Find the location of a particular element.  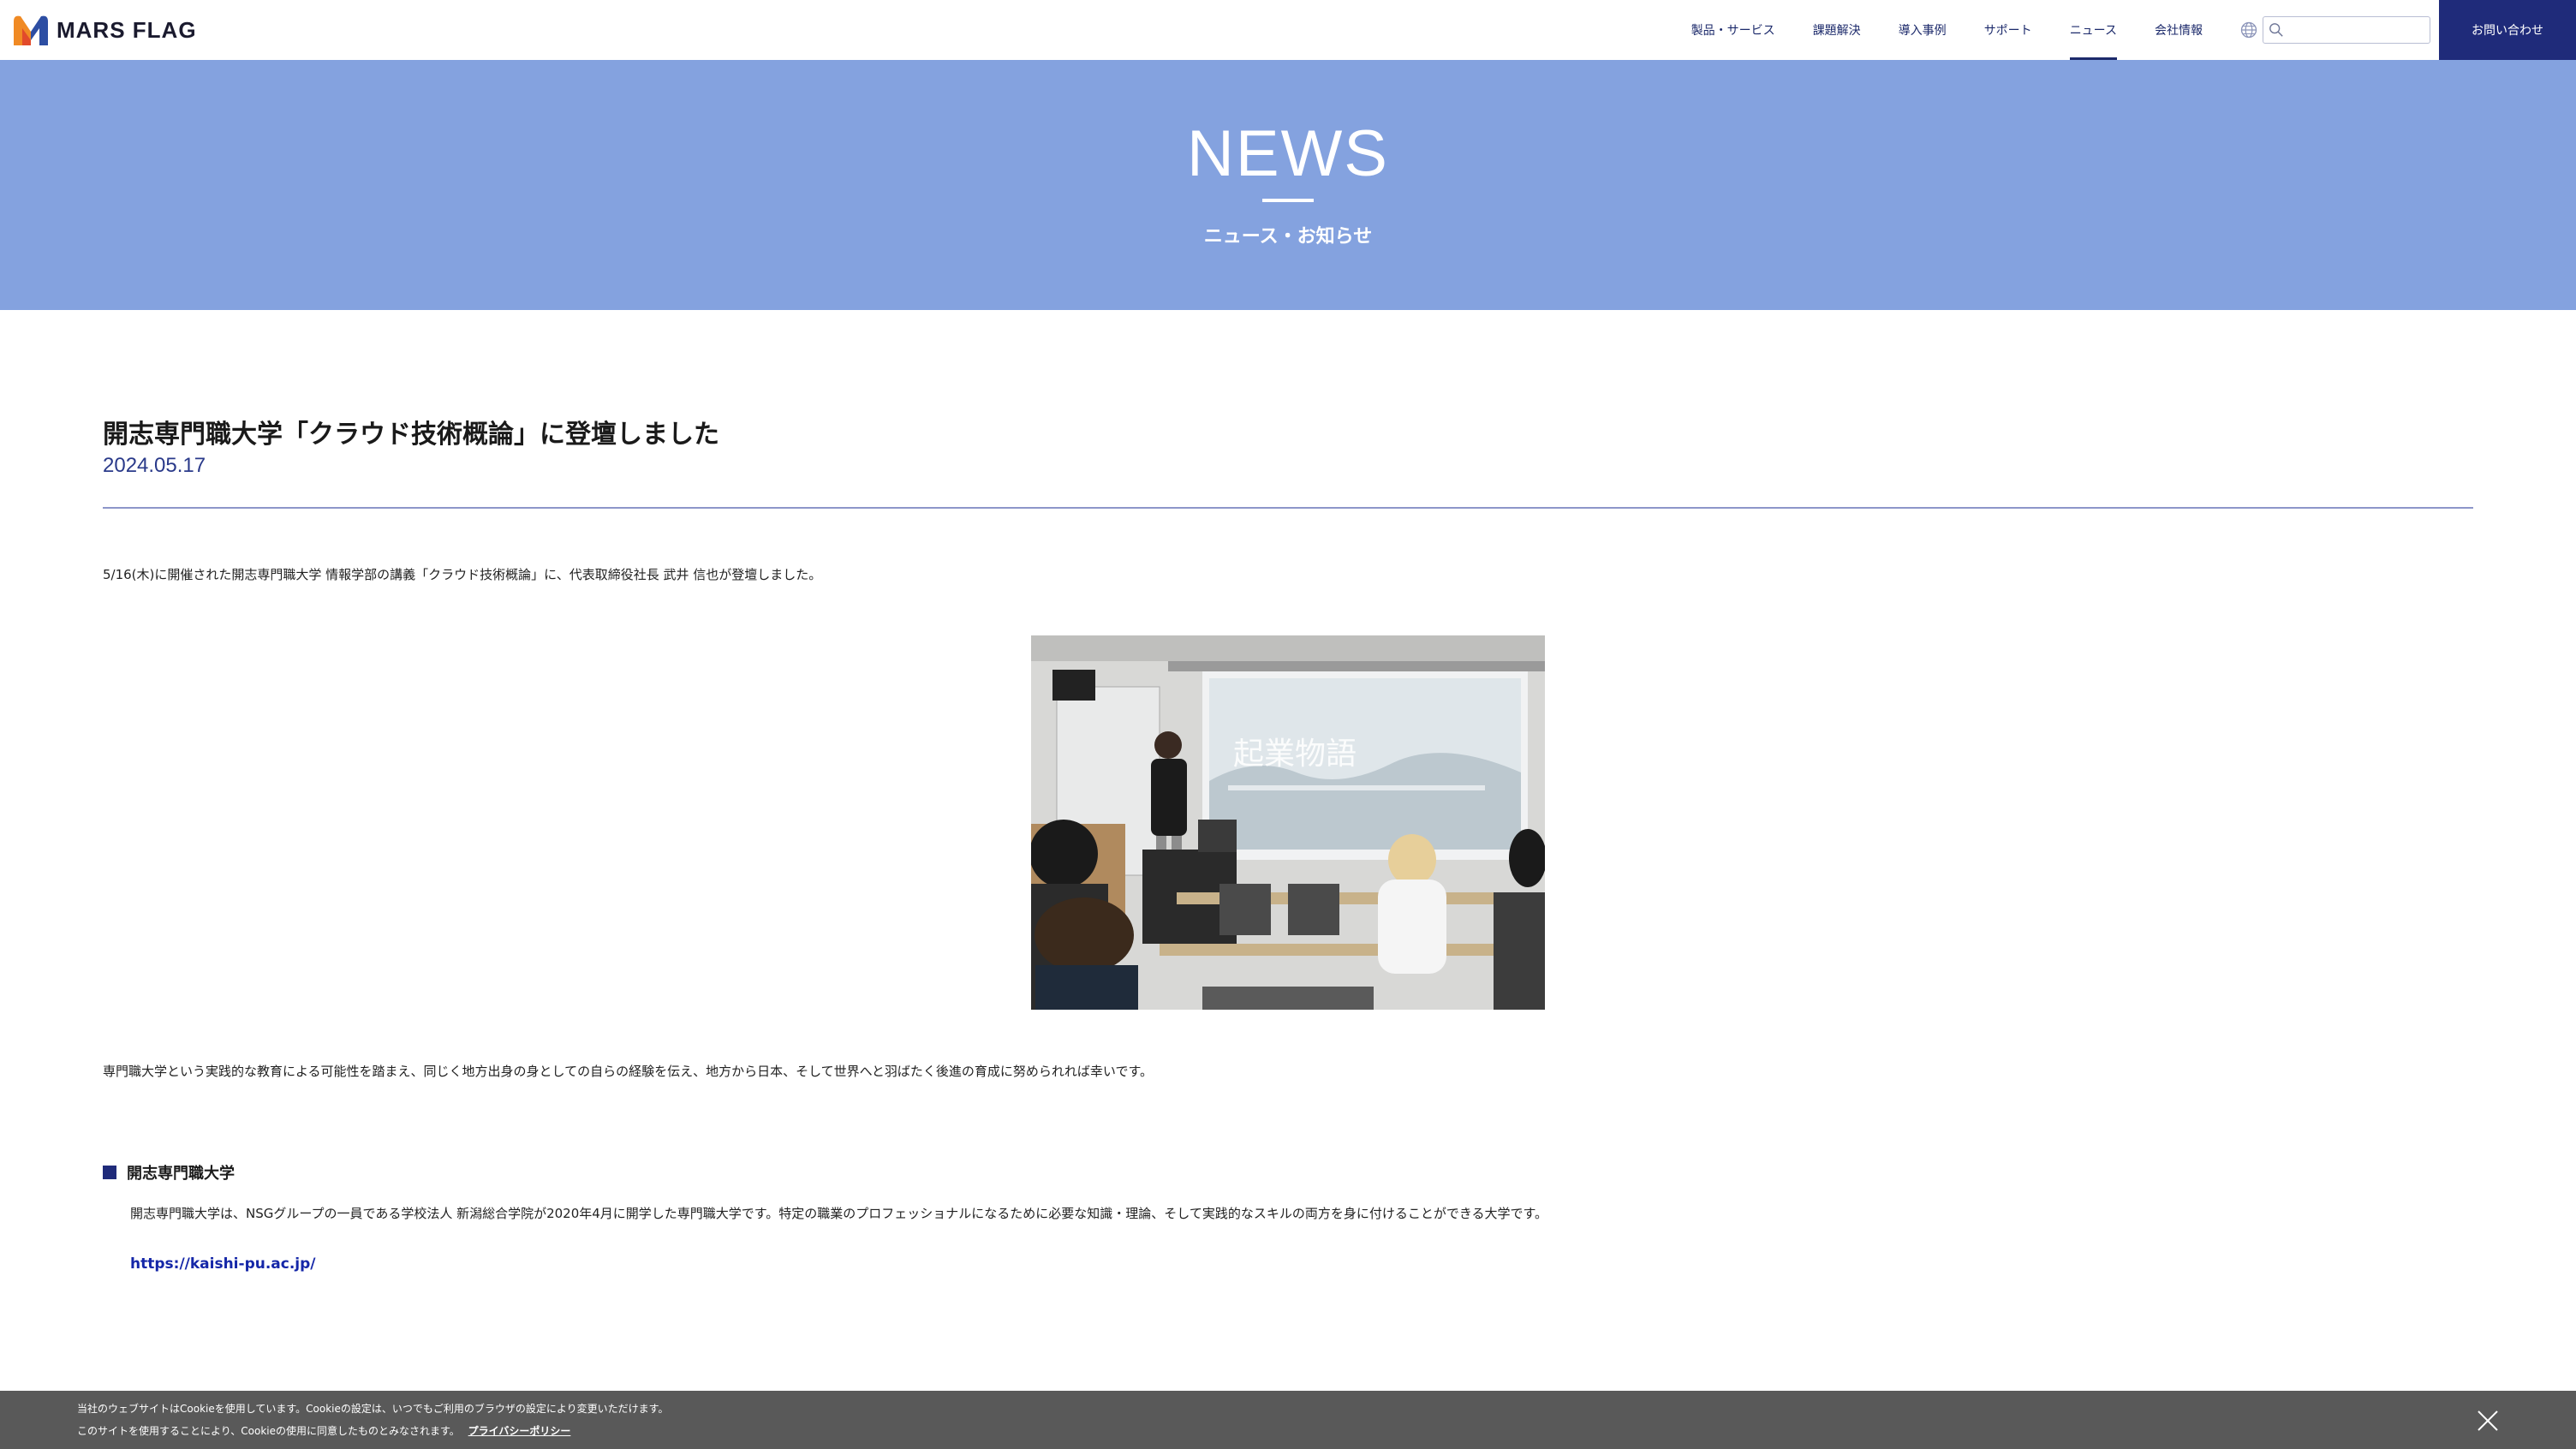

search-icon is located at coordinates (2276, 30).